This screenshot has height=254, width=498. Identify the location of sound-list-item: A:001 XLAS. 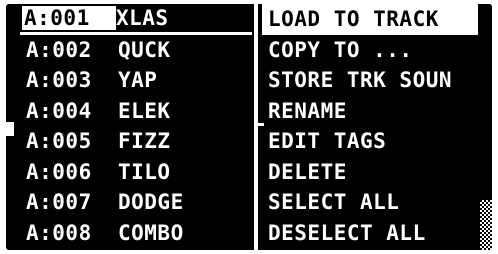
(136, 19).